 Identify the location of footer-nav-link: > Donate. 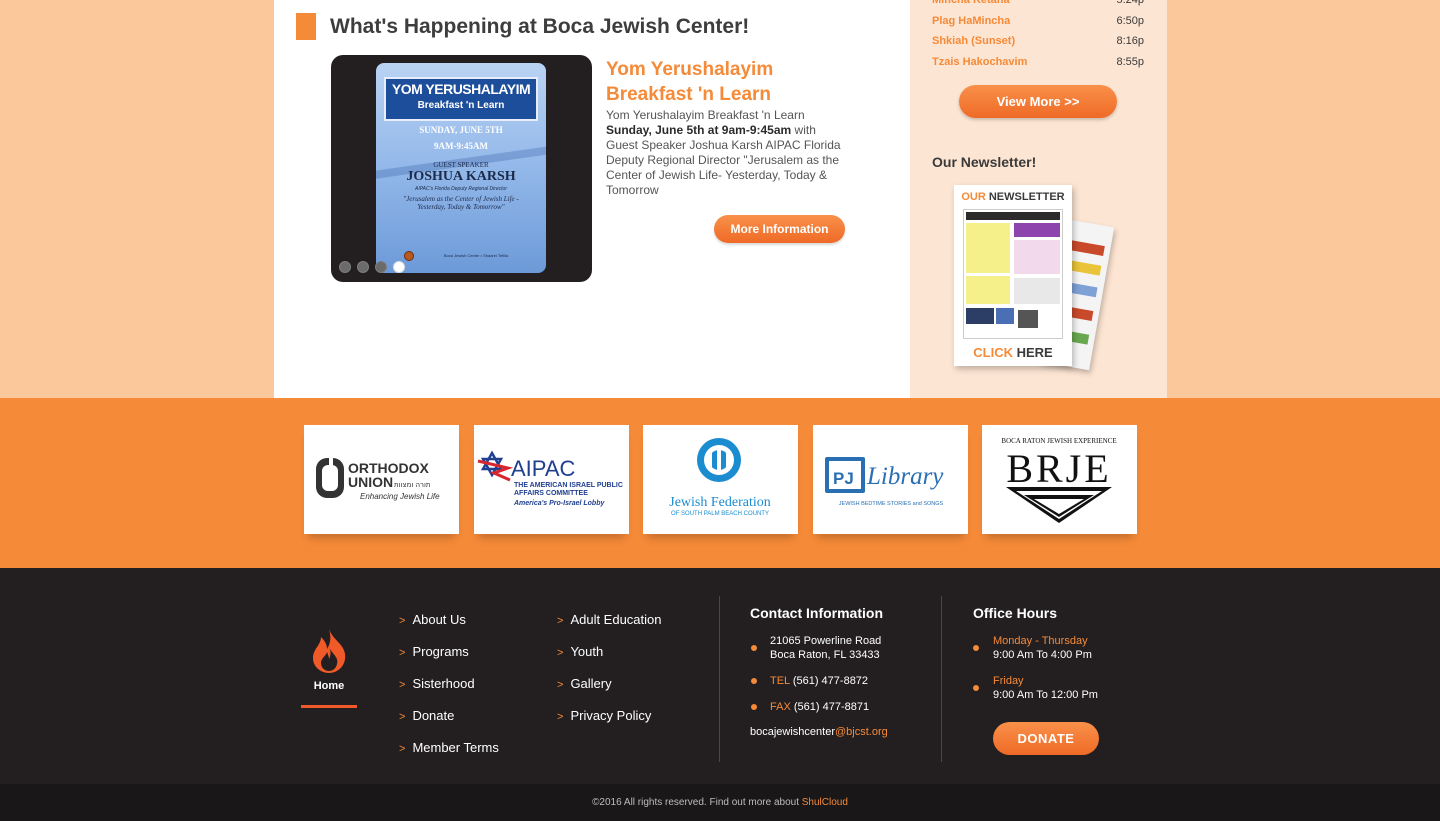
(449, 724).